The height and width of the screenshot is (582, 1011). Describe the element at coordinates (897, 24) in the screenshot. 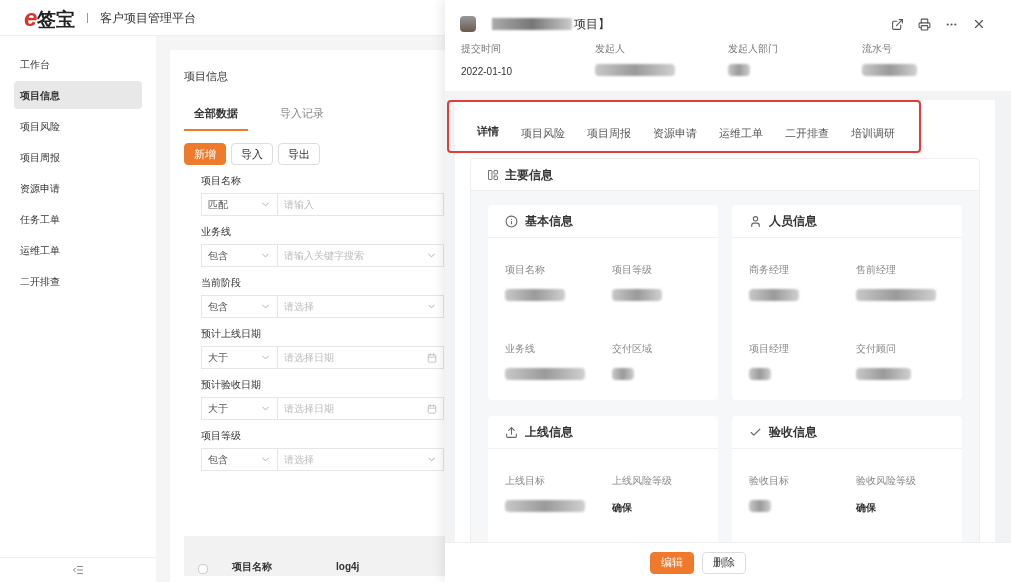

I see `open-window-icon` at that location.